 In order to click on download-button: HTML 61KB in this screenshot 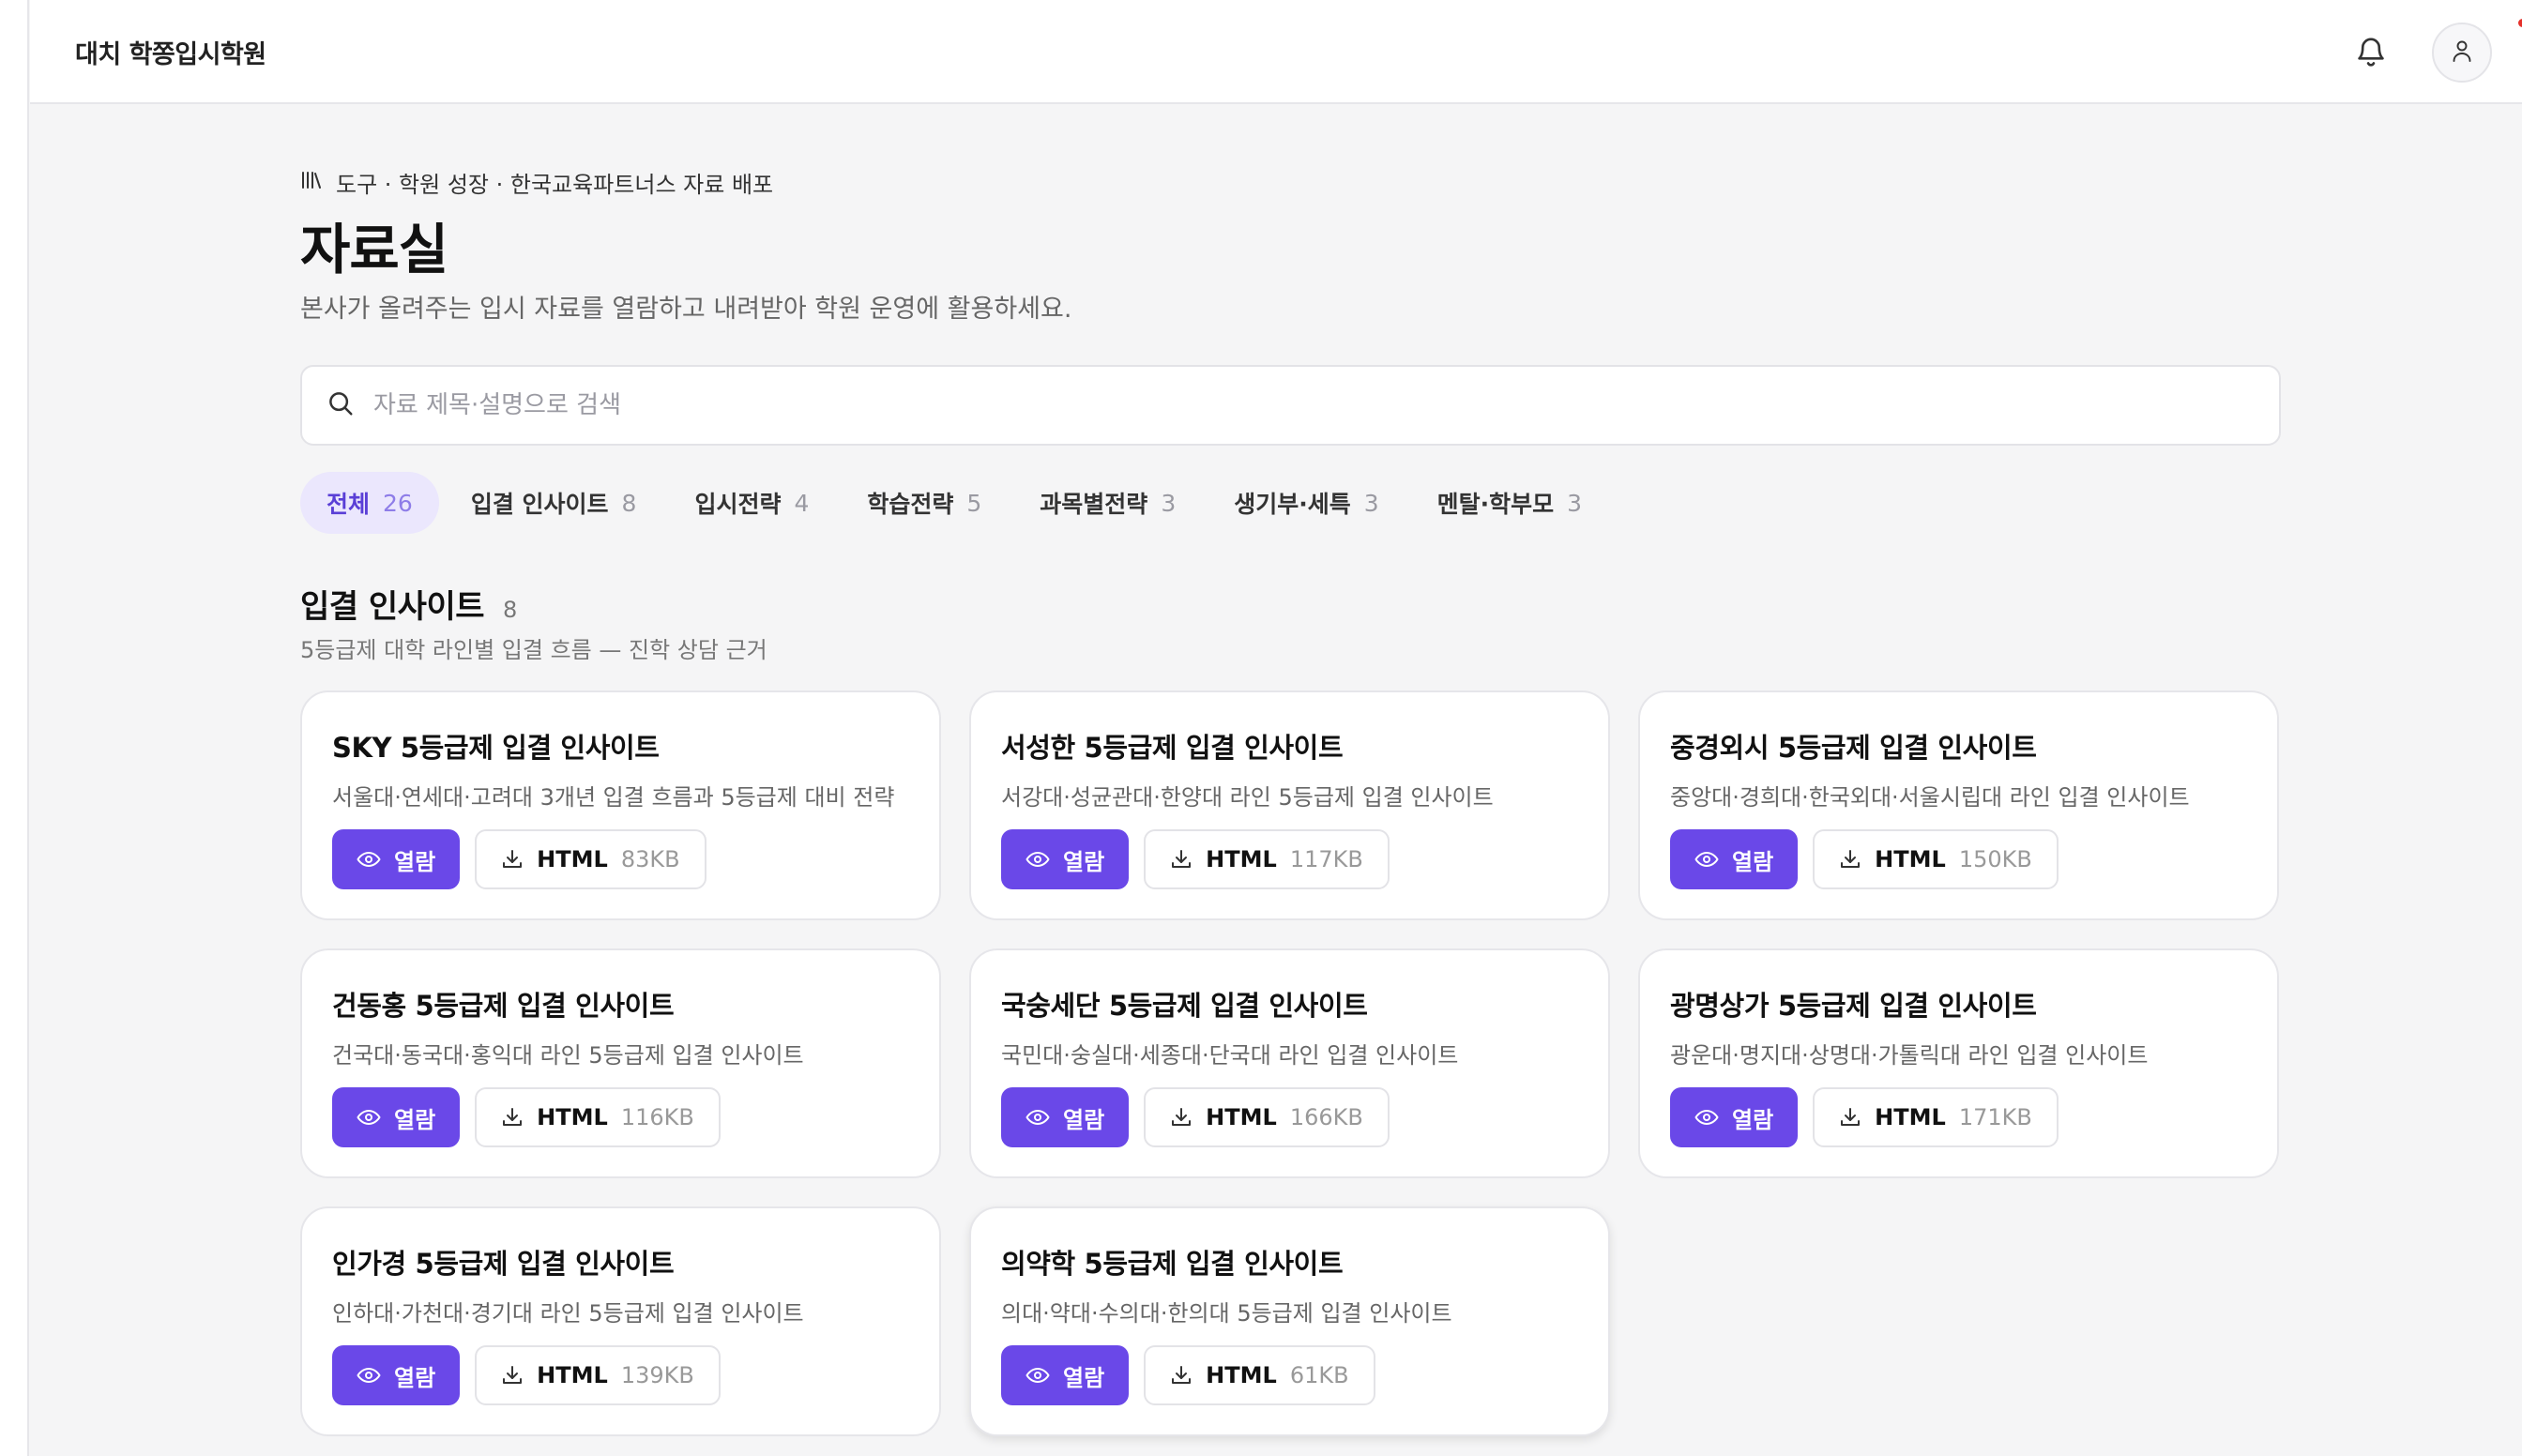, I will do `click(1259, 1375)`.